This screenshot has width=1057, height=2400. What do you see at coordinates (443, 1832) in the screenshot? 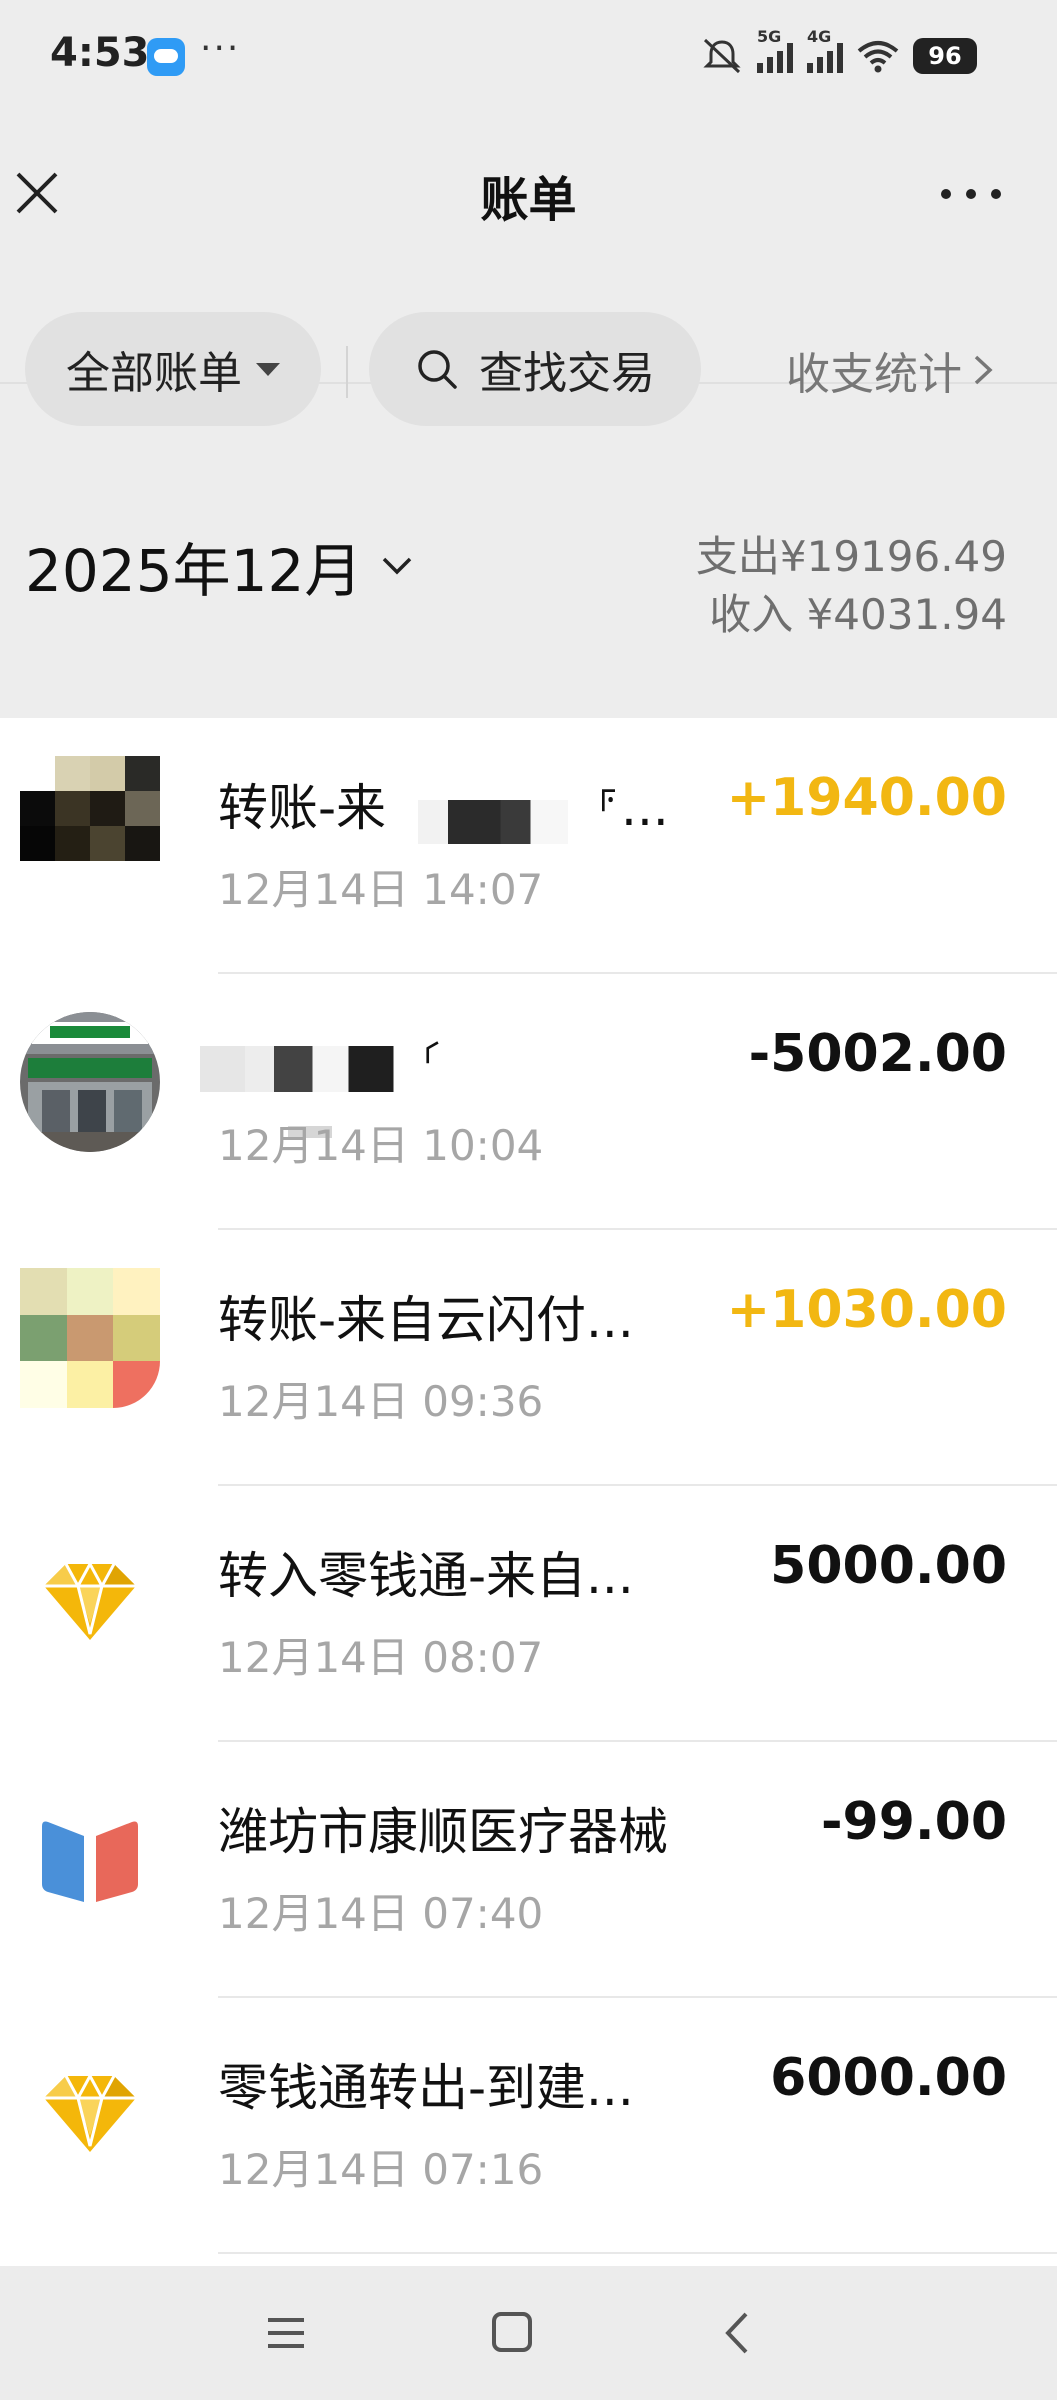
I see `transaction-title: 潍坊市康顺医疗器械` at bounding box center [443, 1832].